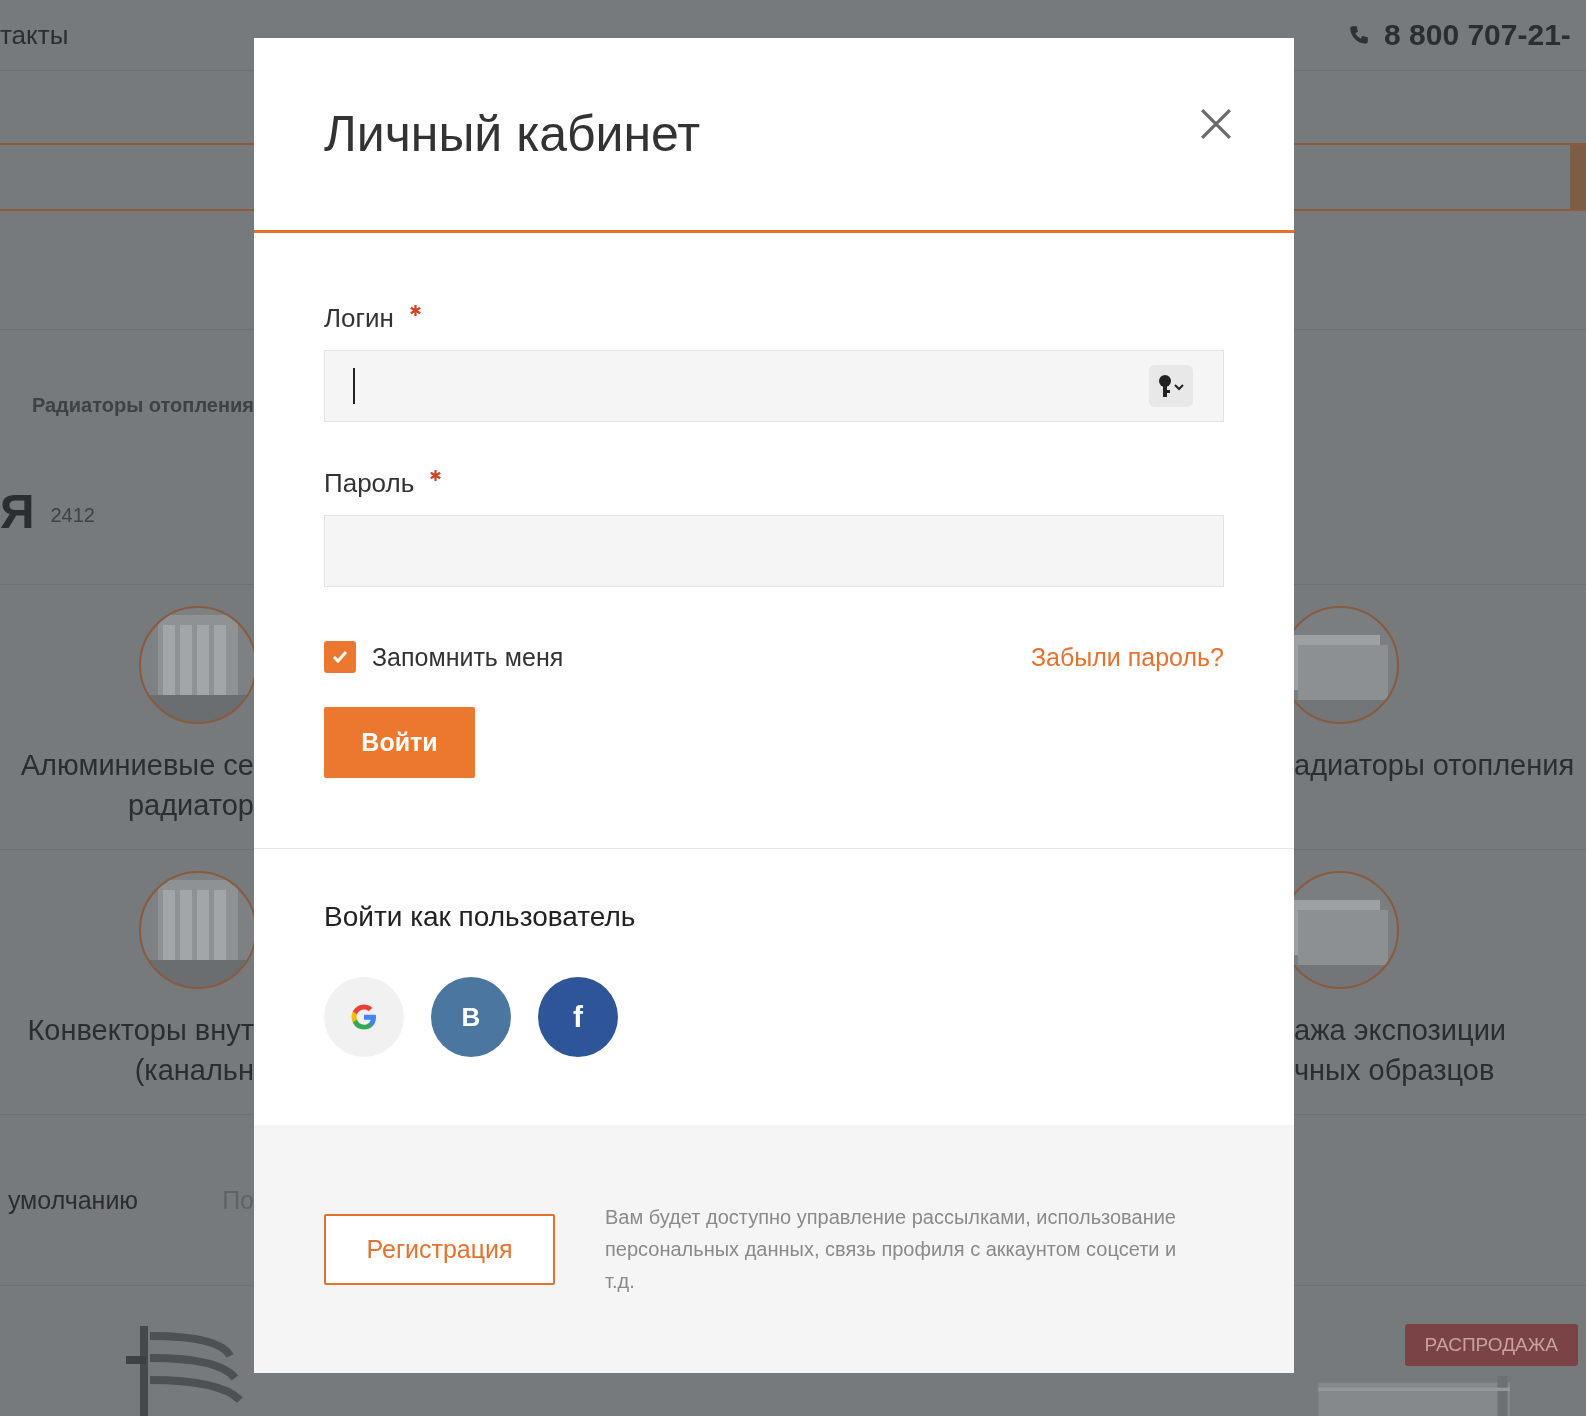 This screenshot has width=1586, height=1416. I want to click on login-button: Войти, so click(399, 742).